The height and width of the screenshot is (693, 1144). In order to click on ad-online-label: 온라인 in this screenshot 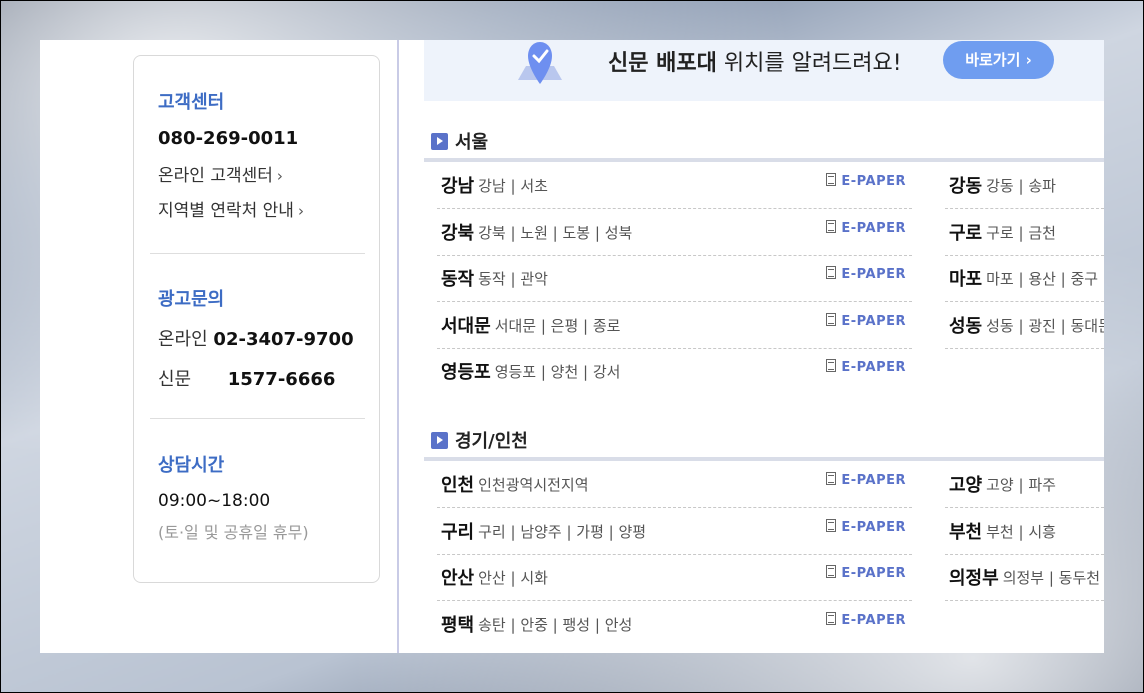, I will do `click(183, 339)`.